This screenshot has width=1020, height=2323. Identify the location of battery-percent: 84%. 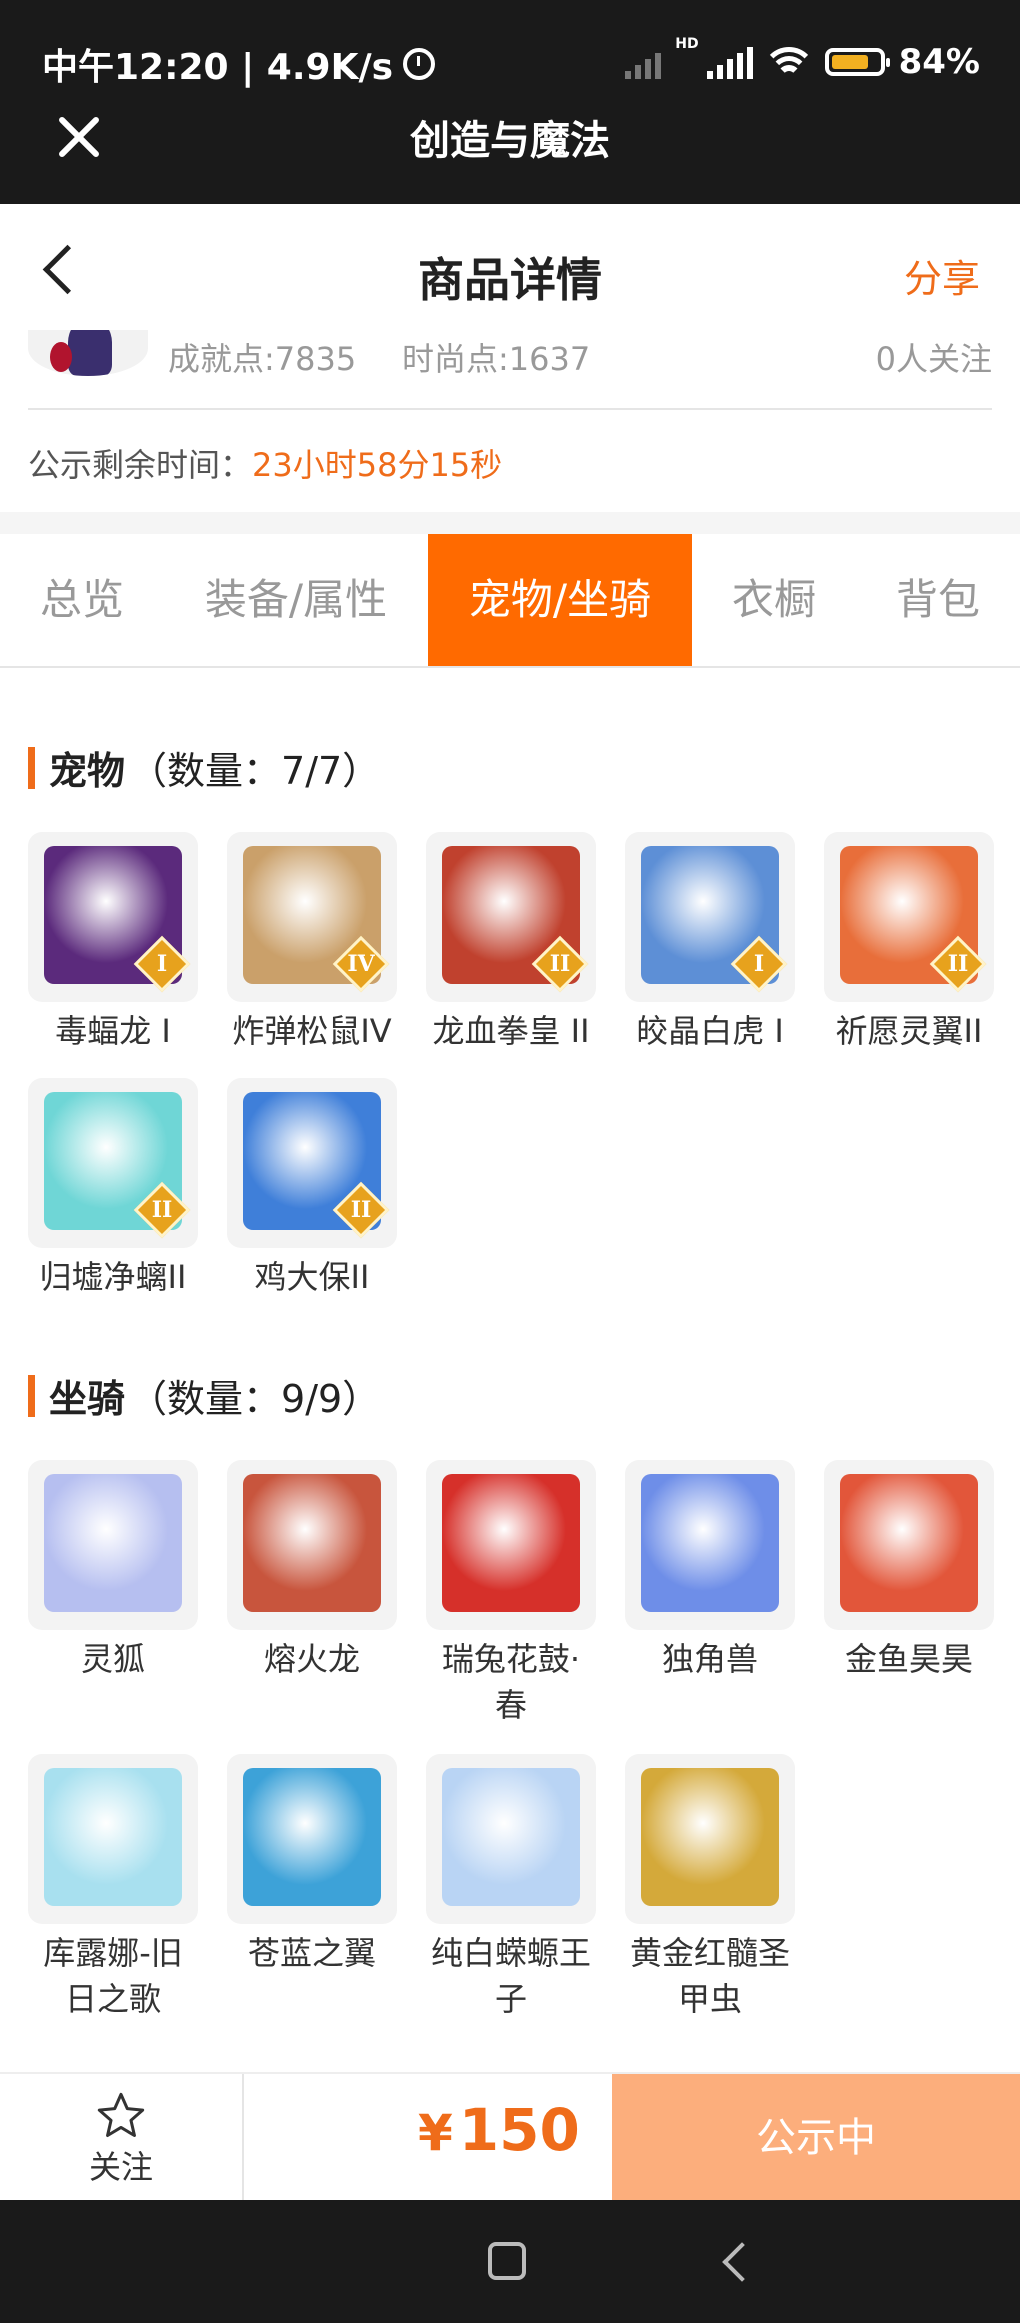
(939, 62).